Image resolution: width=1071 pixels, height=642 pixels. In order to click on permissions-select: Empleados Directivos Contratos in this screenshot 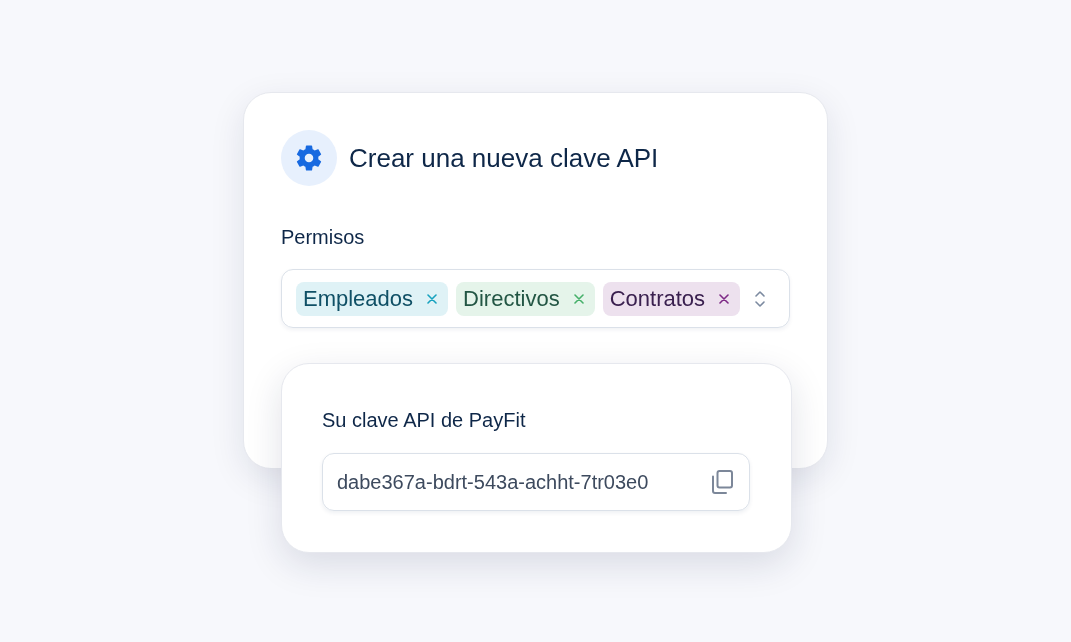, I will do `click(535, 298)`.